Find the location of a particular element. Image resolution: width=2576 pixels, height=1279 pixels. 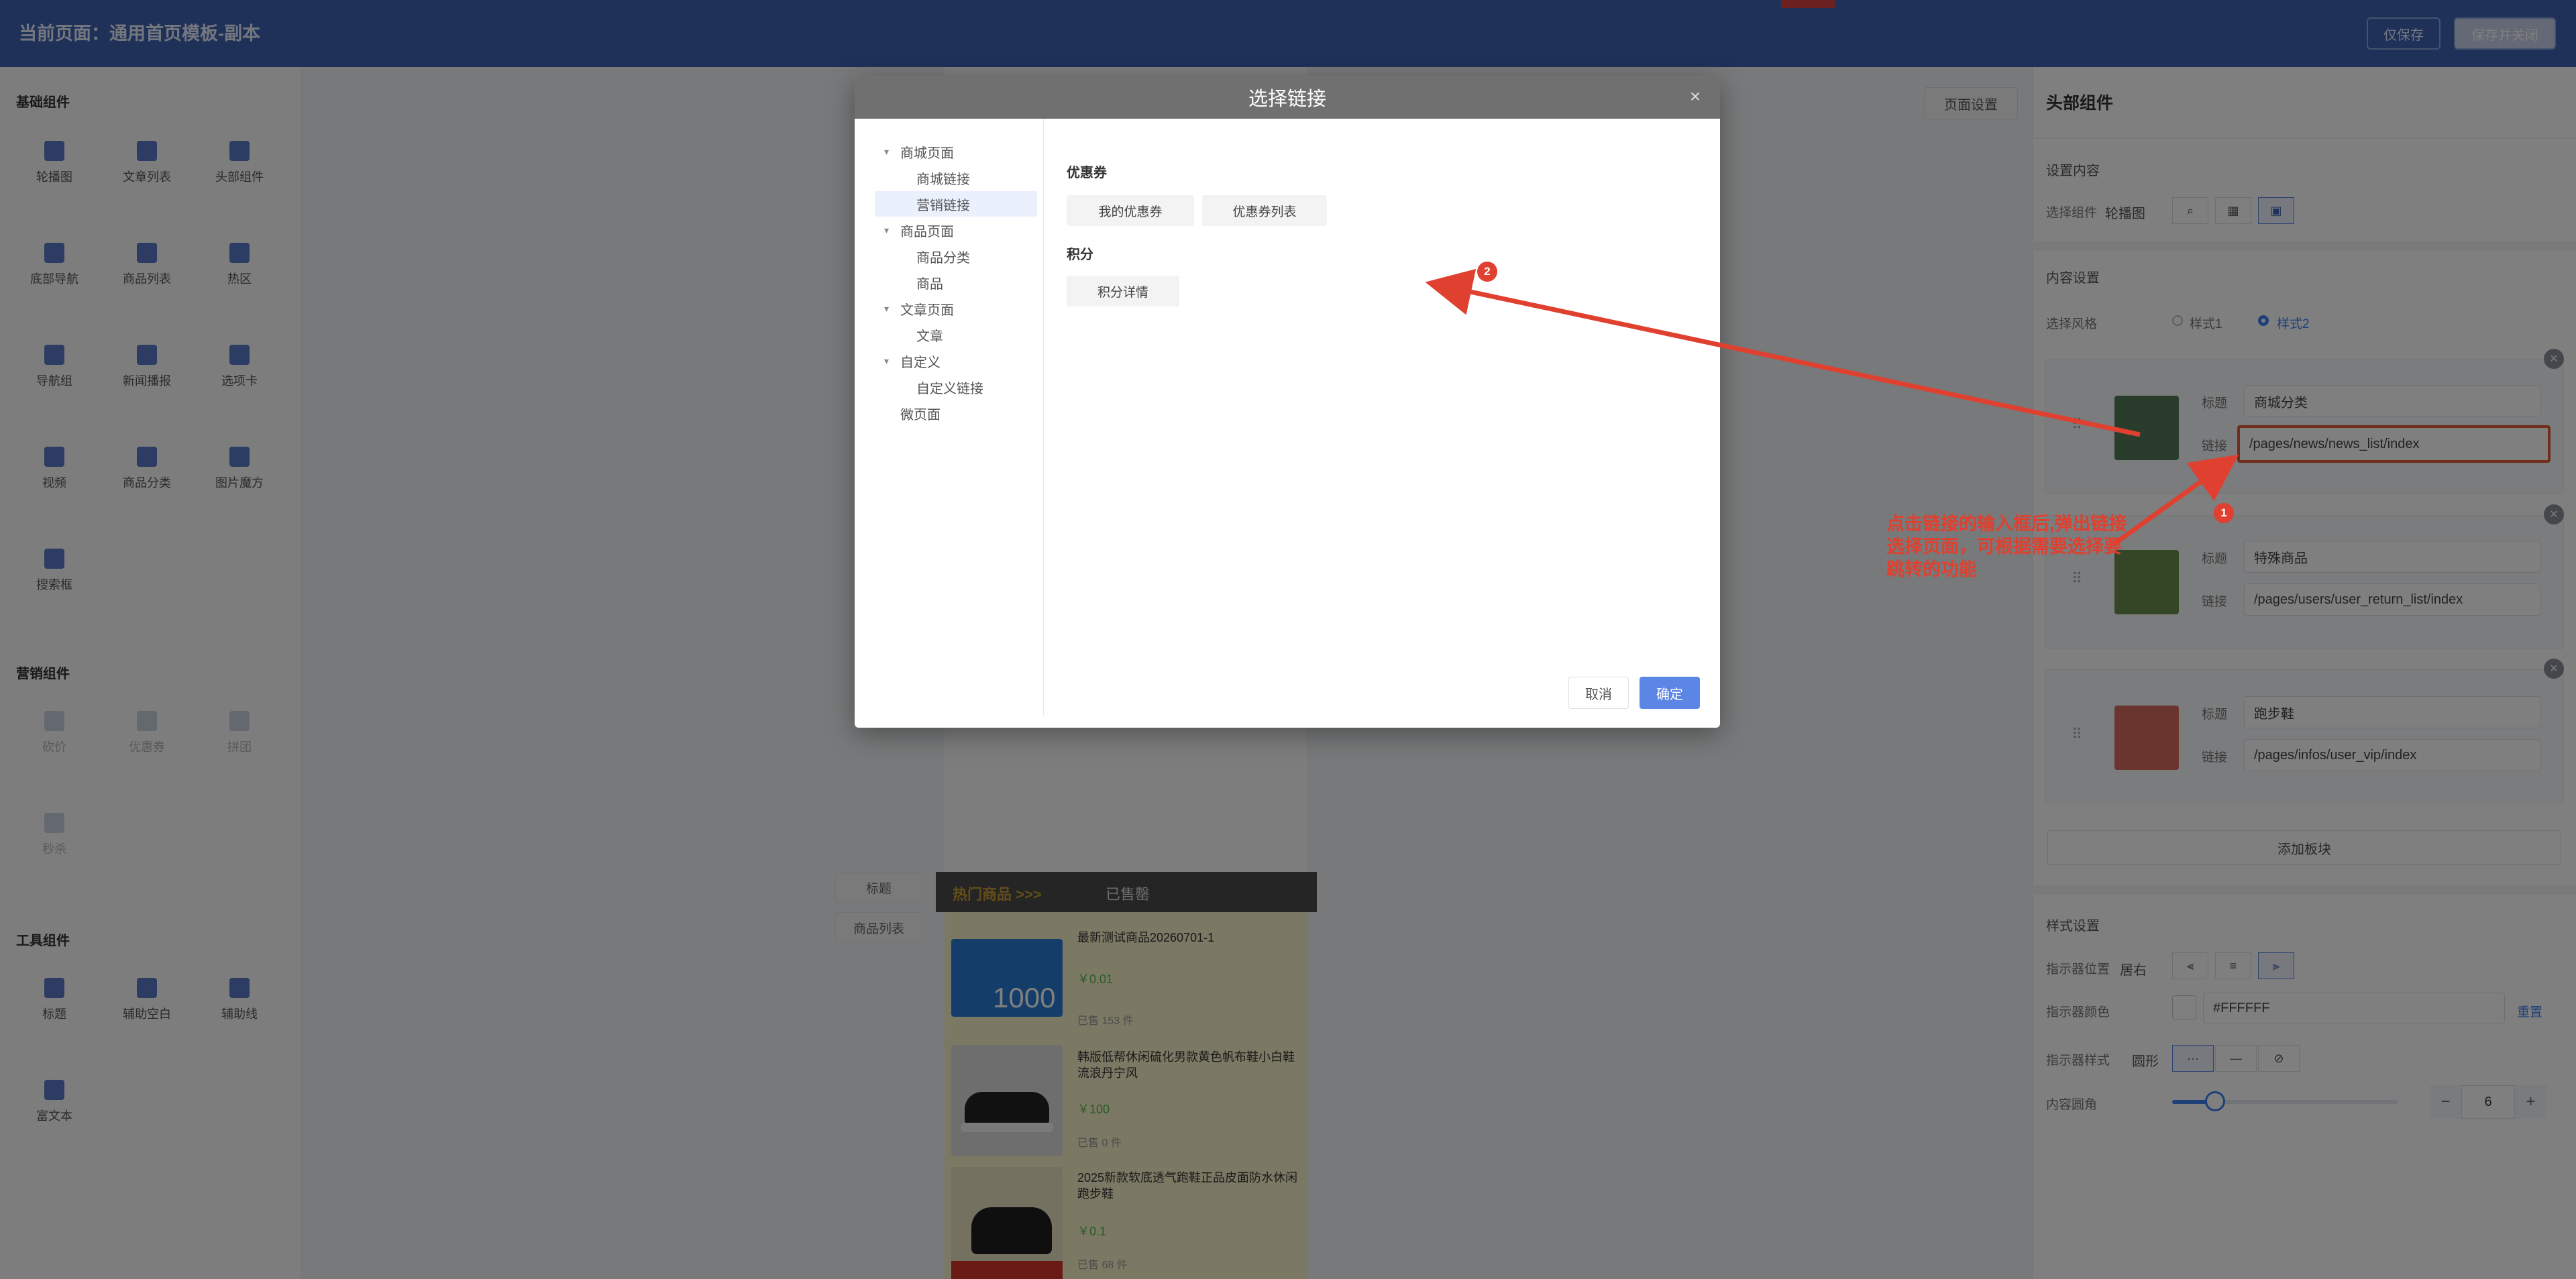

annotation-arrows is located at coordinates (1832, 408).